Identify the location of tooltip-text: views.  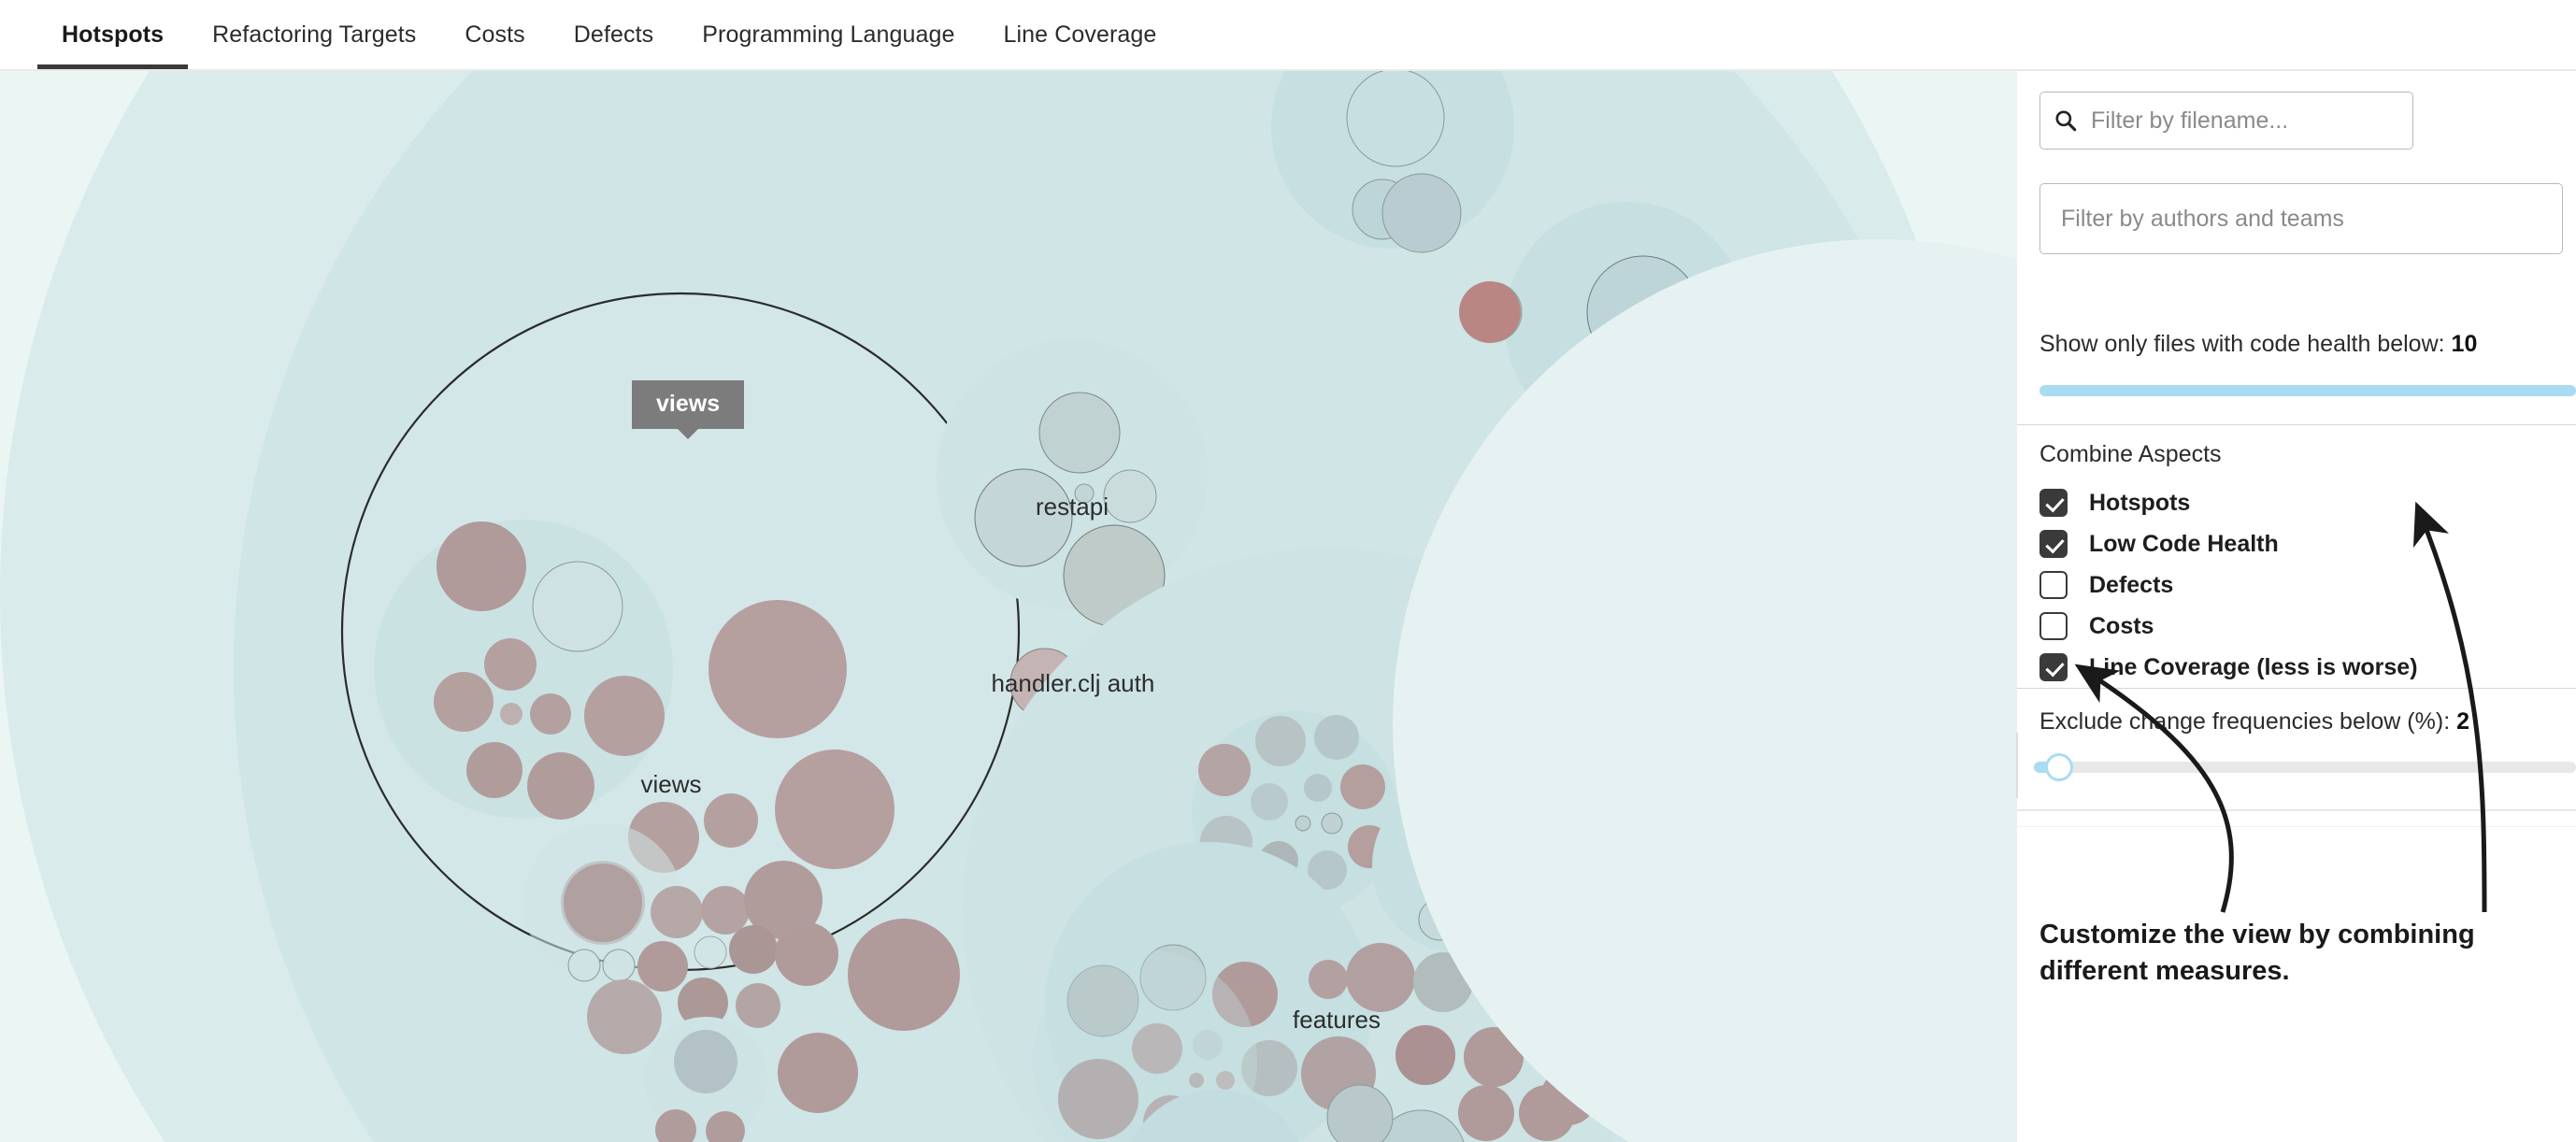
(688, 404).